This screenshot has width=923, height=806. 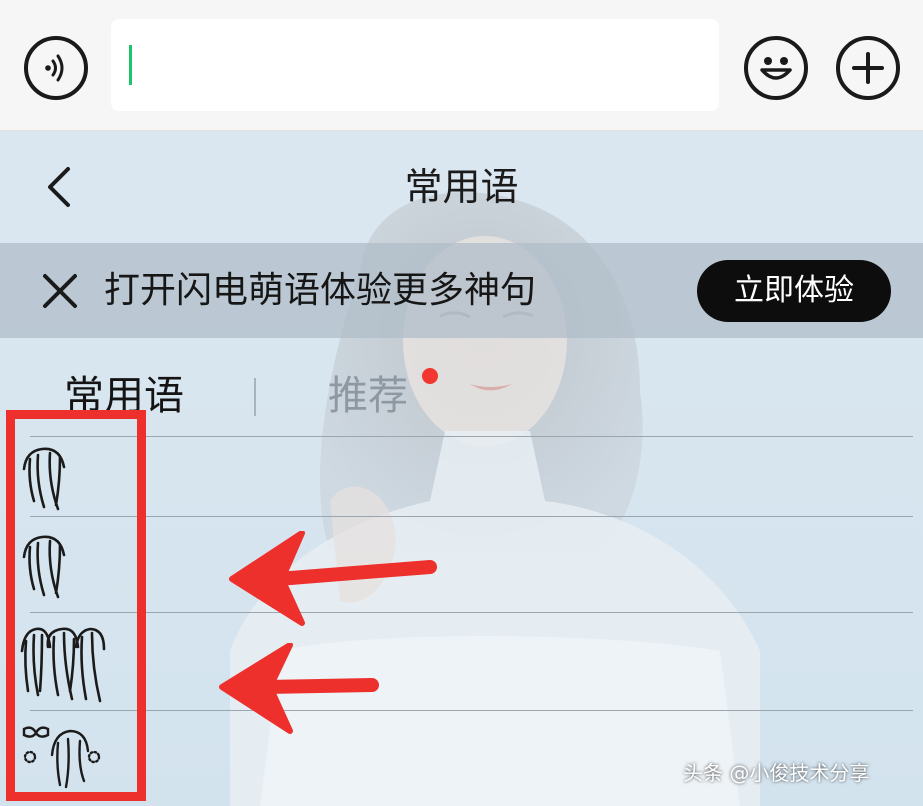 I want to click on promo-banner: 打开闪电萌语体验更多神句 立即体验, so click(x=461, y=290).